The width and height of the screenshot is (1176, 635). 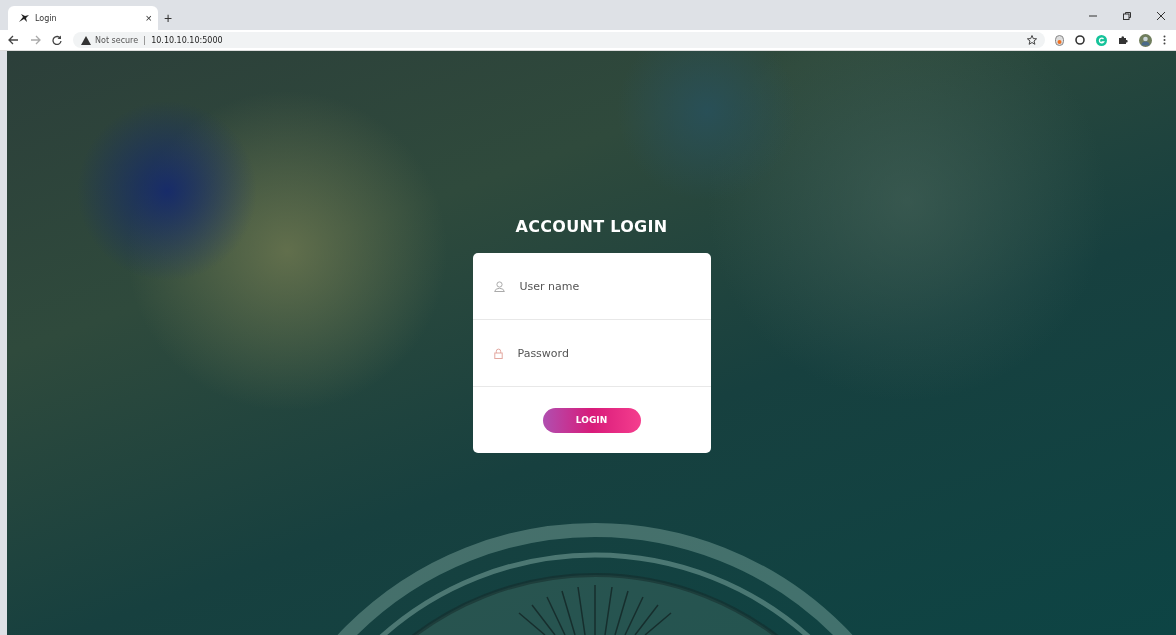 I want to click on close-icon, so click(x=1161, y=16).